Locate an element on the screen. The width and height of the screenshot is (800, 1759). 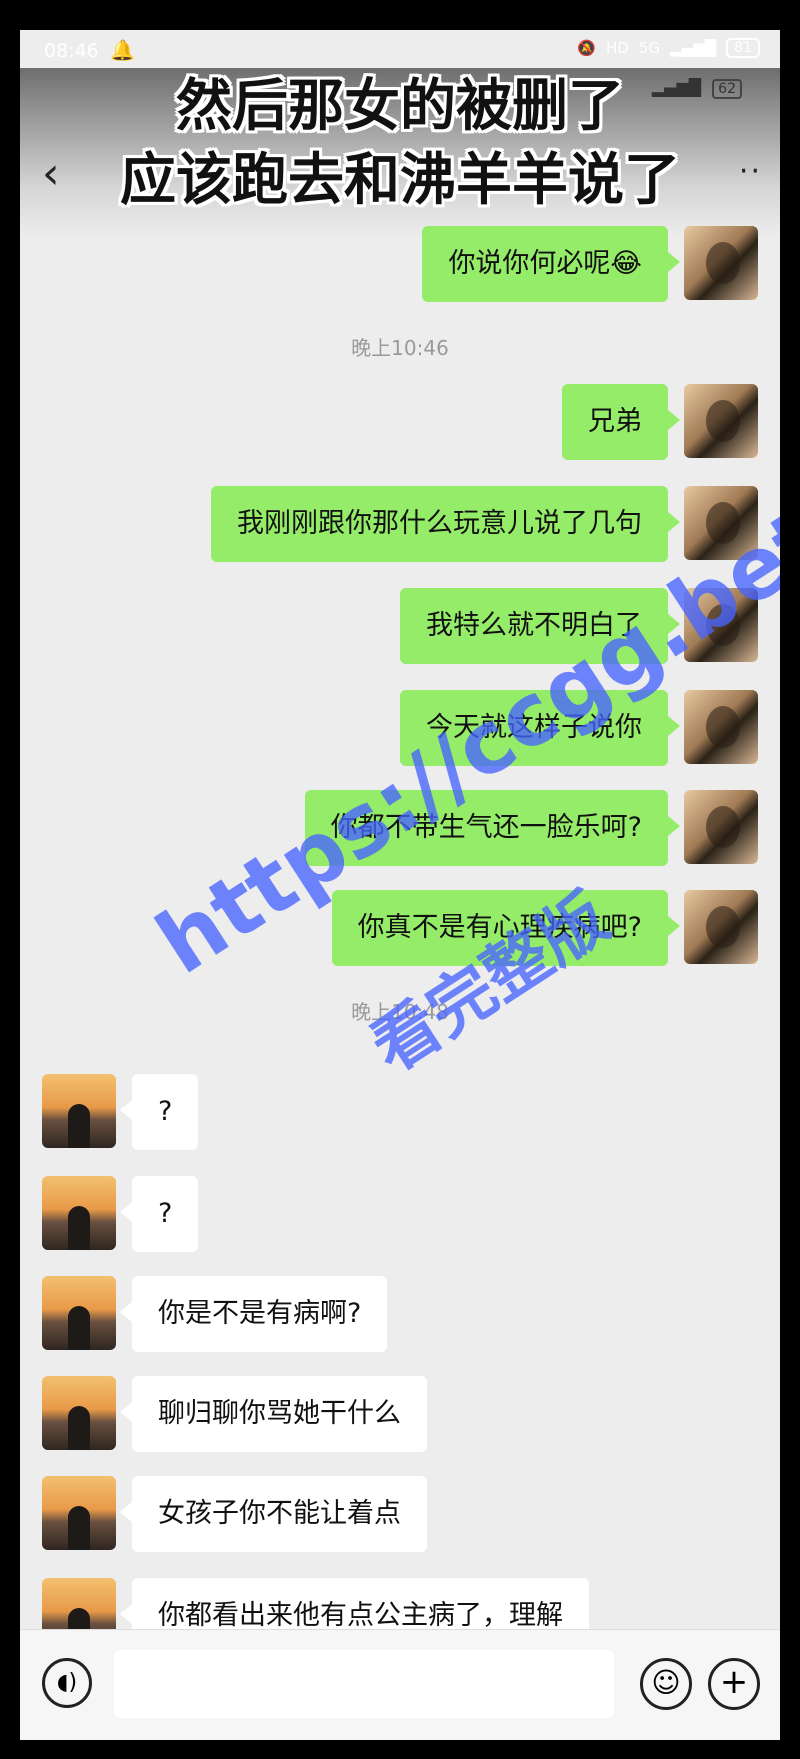
chat-timestamp: 晚上10:46 is located at coordinates (400, 348).